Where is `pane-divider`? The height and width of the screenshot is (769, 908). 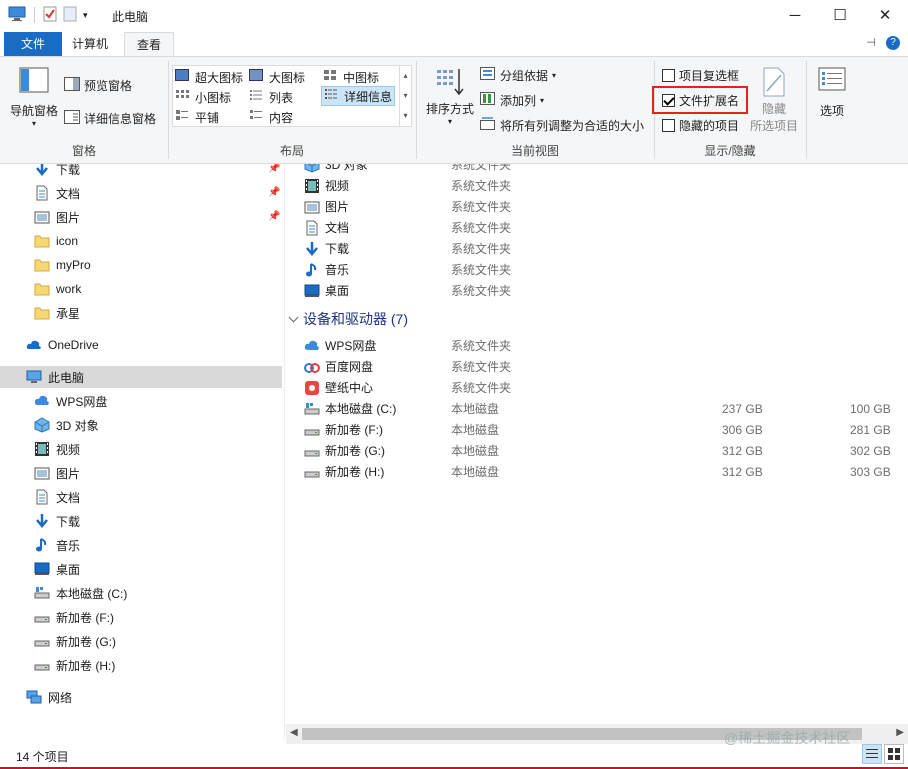
pane-divider is located at coordinates (284, 452).